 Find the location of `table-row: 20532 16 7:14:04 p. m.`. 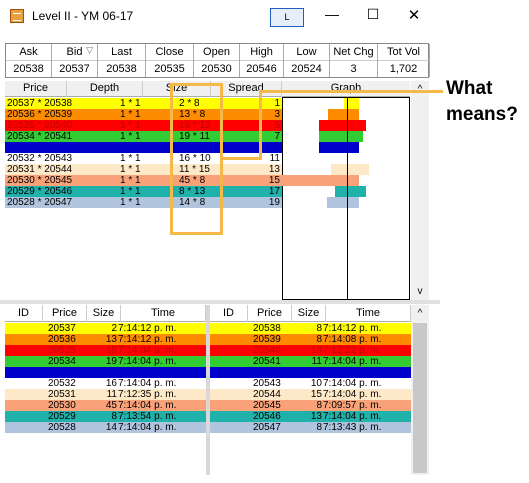

table-row: 20532 16 7:14:04 p. m. is located at coordinates (105, 383).